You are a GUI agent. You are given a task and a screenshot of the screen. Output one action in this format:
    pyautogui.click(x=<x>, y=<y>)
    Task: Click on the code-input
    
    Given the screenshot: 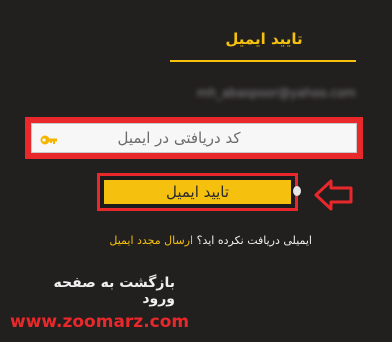 What is the action you would take?
    pyautogui.click(x=194, y=138)
    